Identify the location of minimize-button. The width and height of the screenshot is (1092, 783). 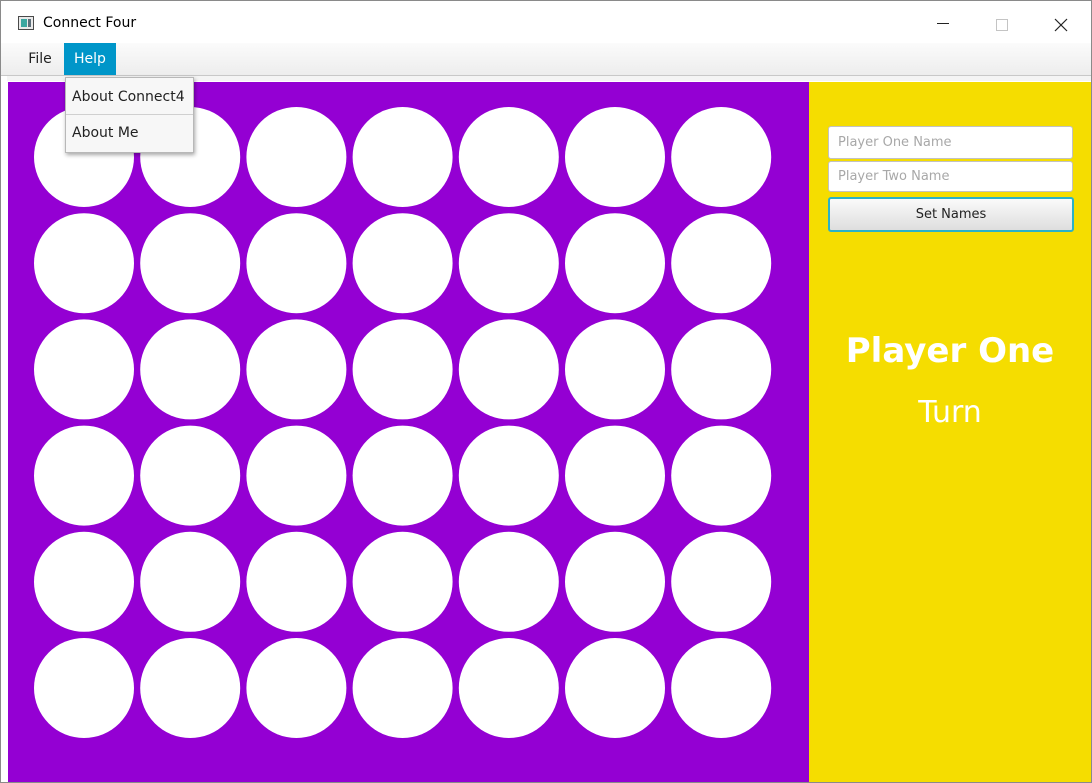
(943, 22).